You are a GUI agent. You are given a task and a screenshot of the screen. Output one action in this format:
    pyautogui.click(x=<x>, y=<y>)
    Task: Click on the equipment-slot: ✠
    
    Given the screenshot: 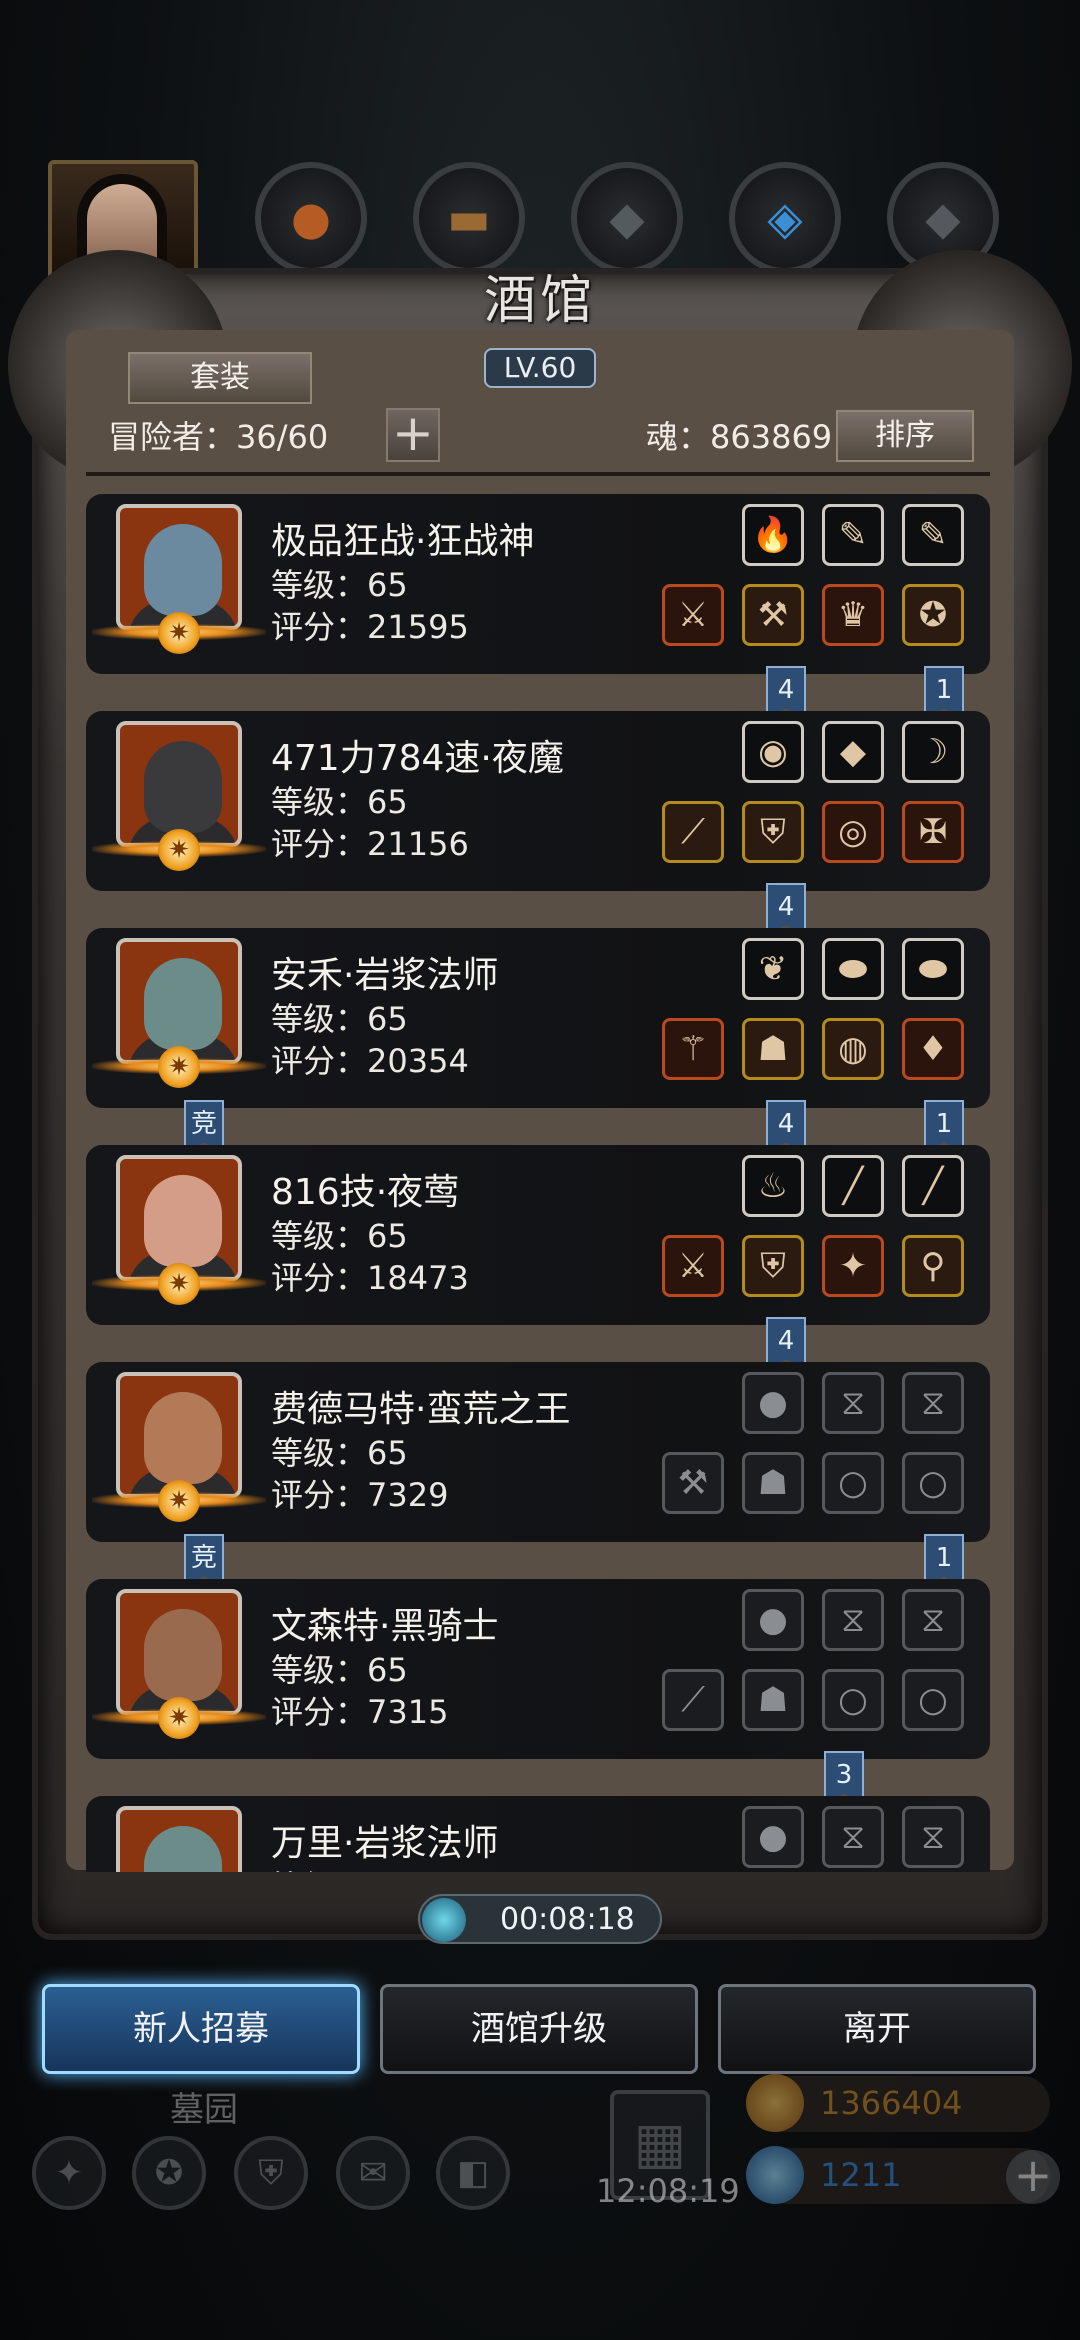 What is the action you would take?
    pyautogui.click(x=933, y=832)
    